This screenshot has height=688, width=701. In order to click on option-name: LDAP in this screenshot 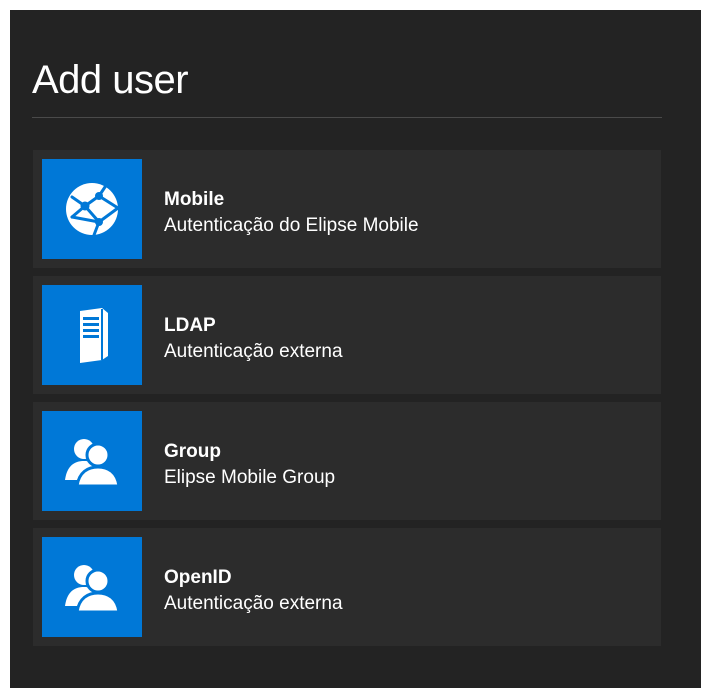, I will do `click(190, 325)`.